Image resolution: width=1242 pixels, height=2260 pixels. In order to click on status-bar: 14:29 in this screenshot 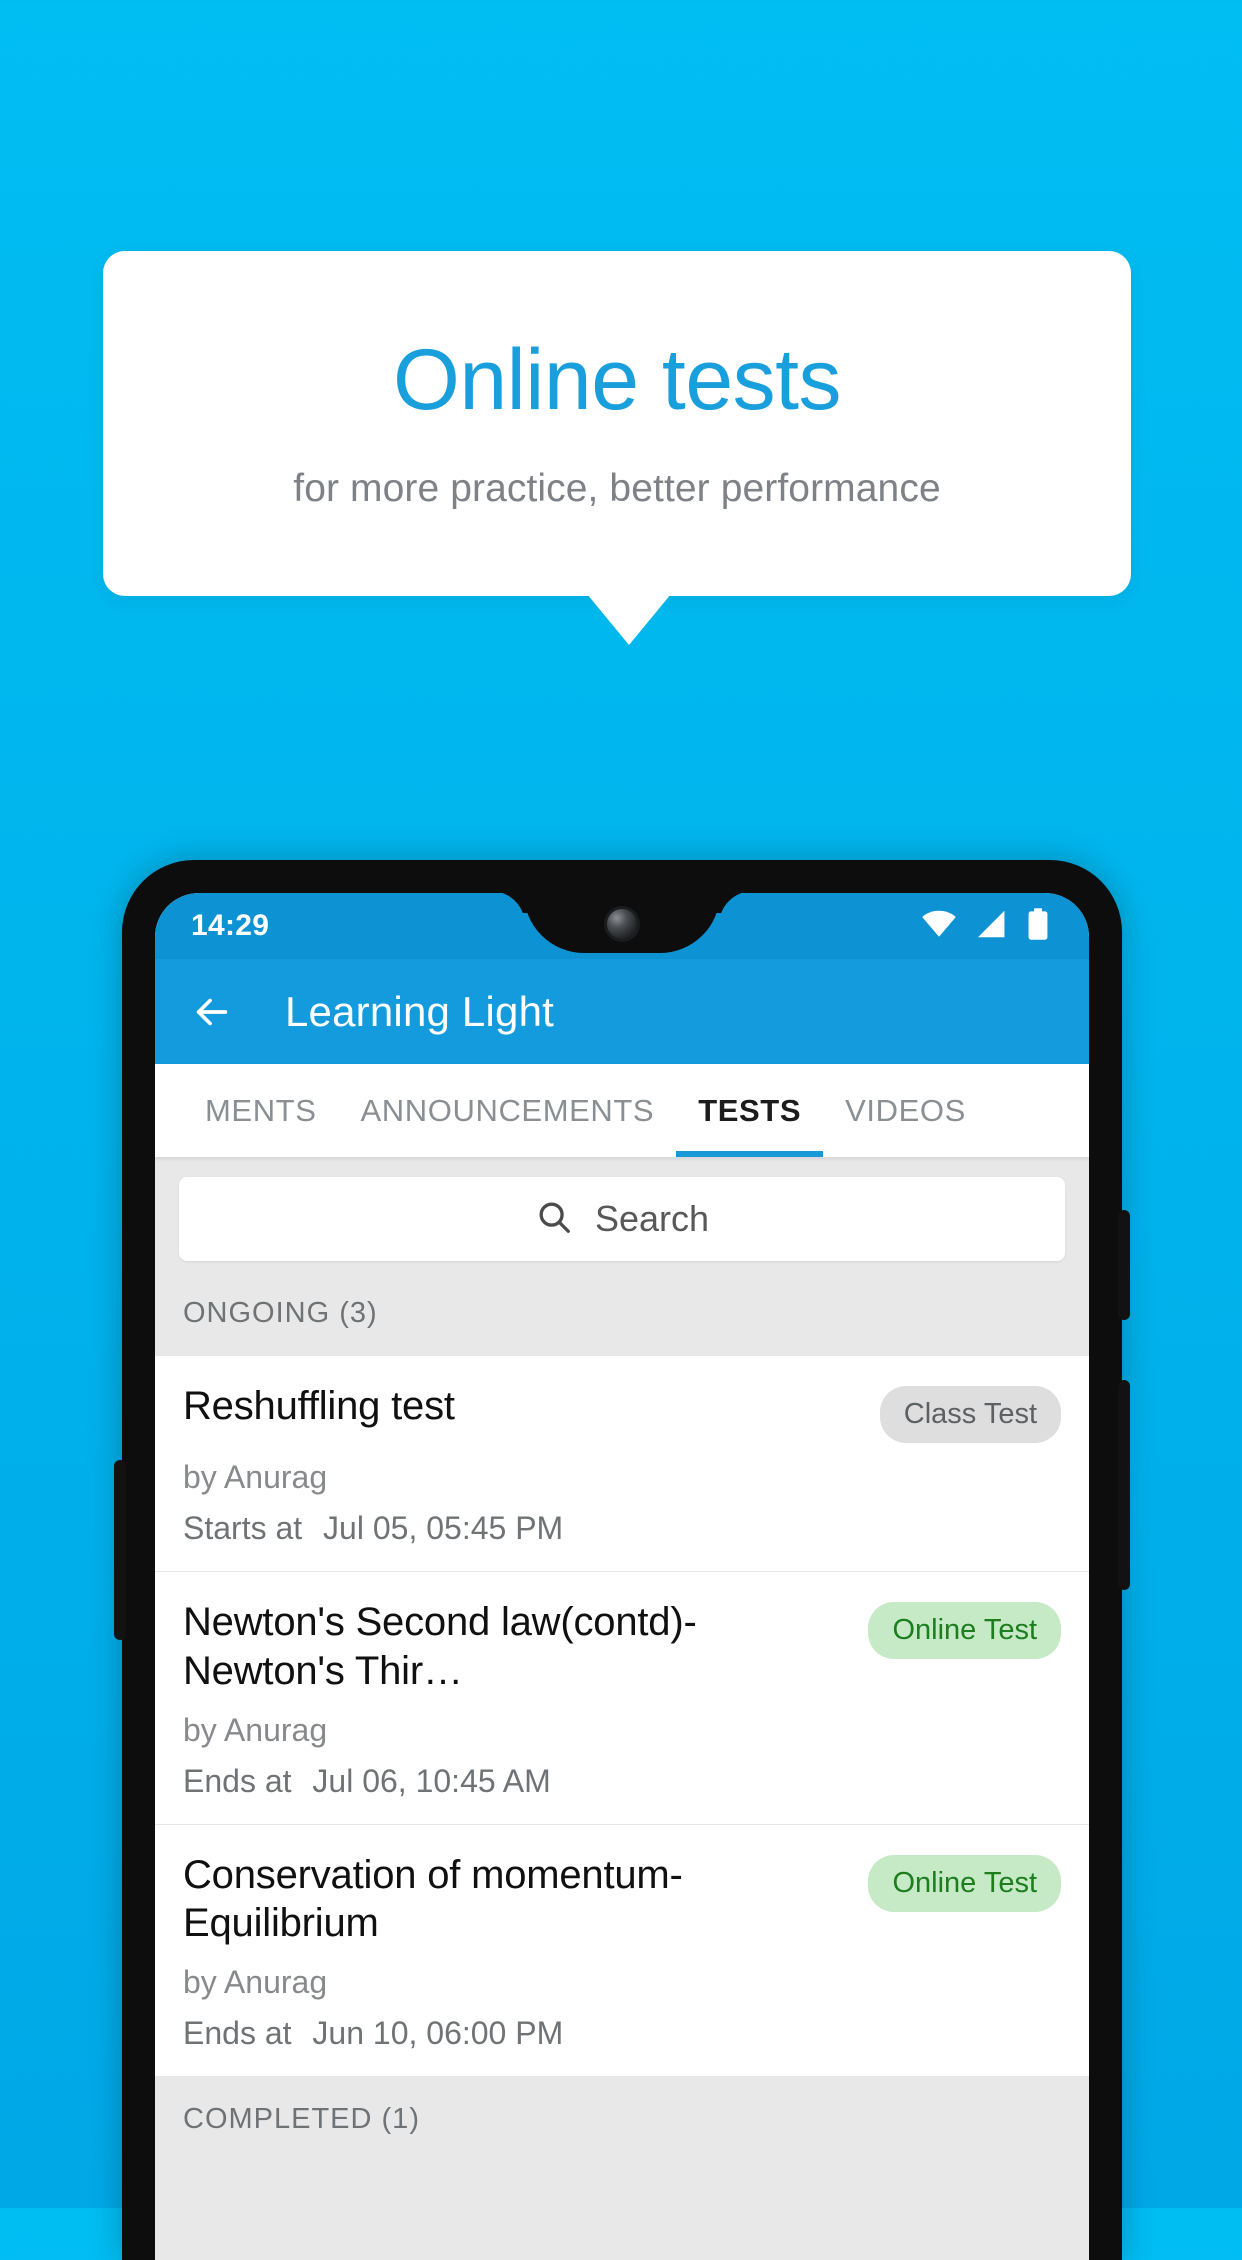, I will do `click(622, 926)`.